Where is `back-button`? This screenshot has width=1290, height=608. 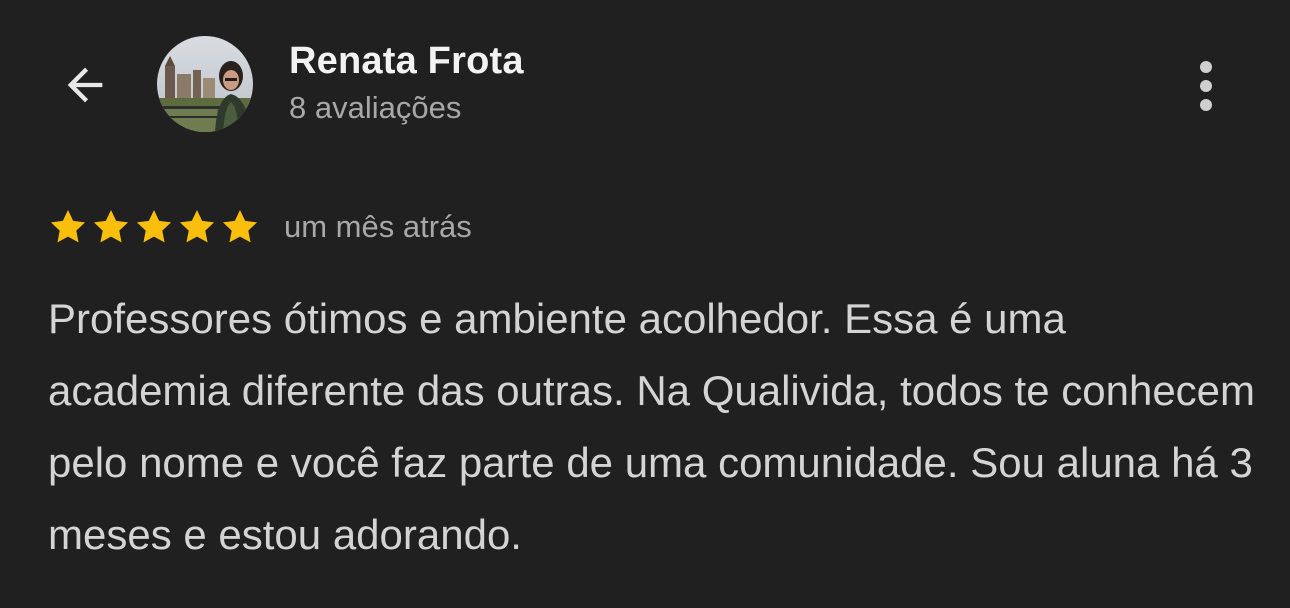 back-button is located at coordinates (85, 85).